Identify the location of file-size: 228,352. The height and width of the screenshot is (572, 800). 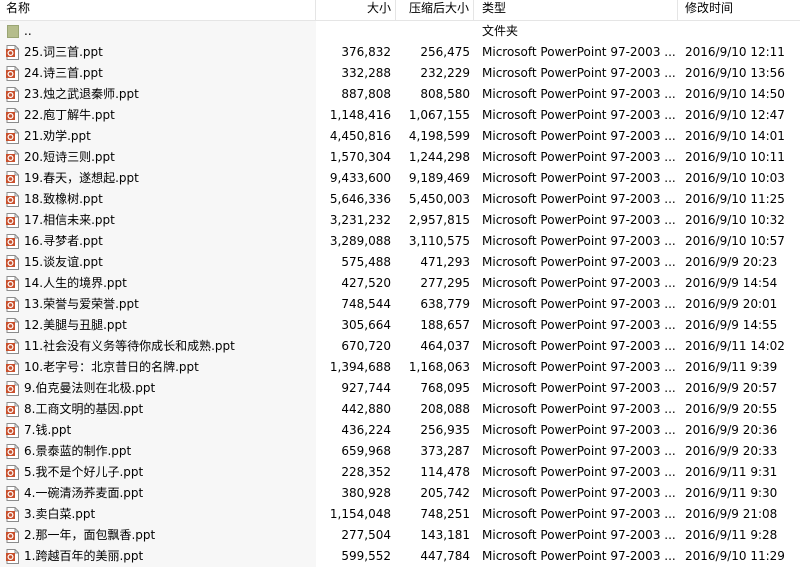
(366, 472).